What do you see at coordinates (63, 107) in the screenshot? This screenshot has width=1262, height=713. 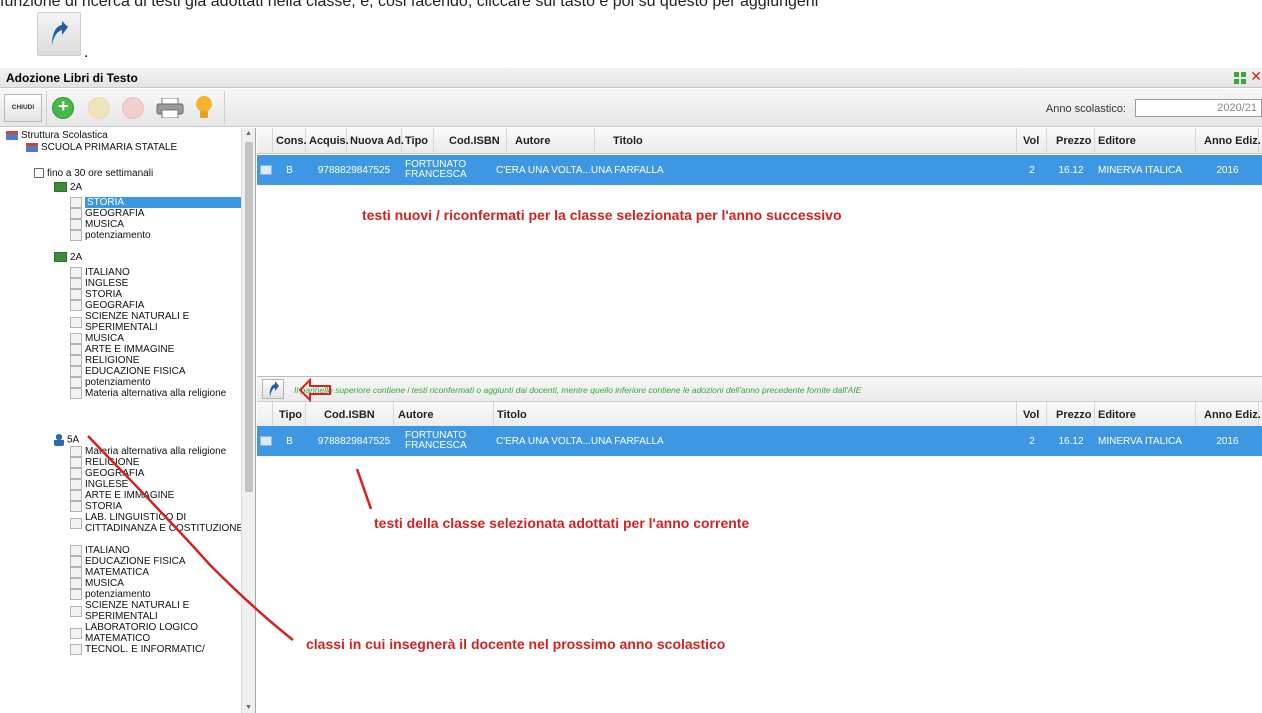 I see `add-button` at bounding box center [63, 107].